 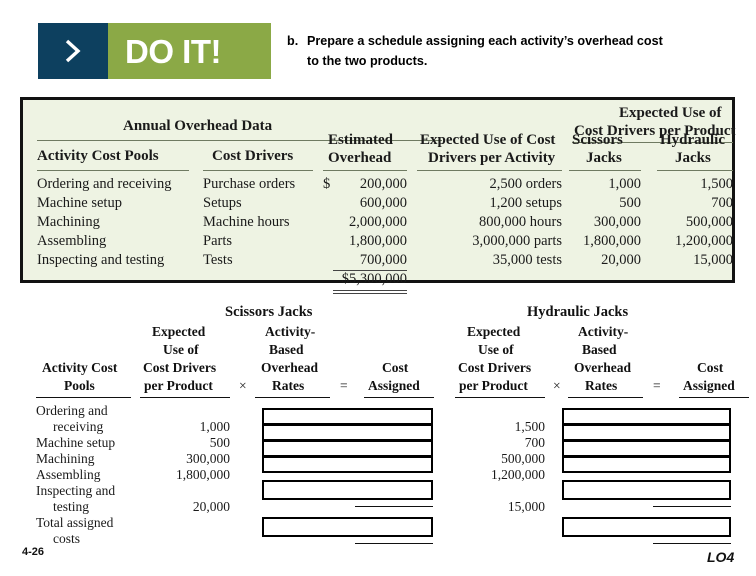 I want to click on table-row: 500,000, so click(x=709, y=222).